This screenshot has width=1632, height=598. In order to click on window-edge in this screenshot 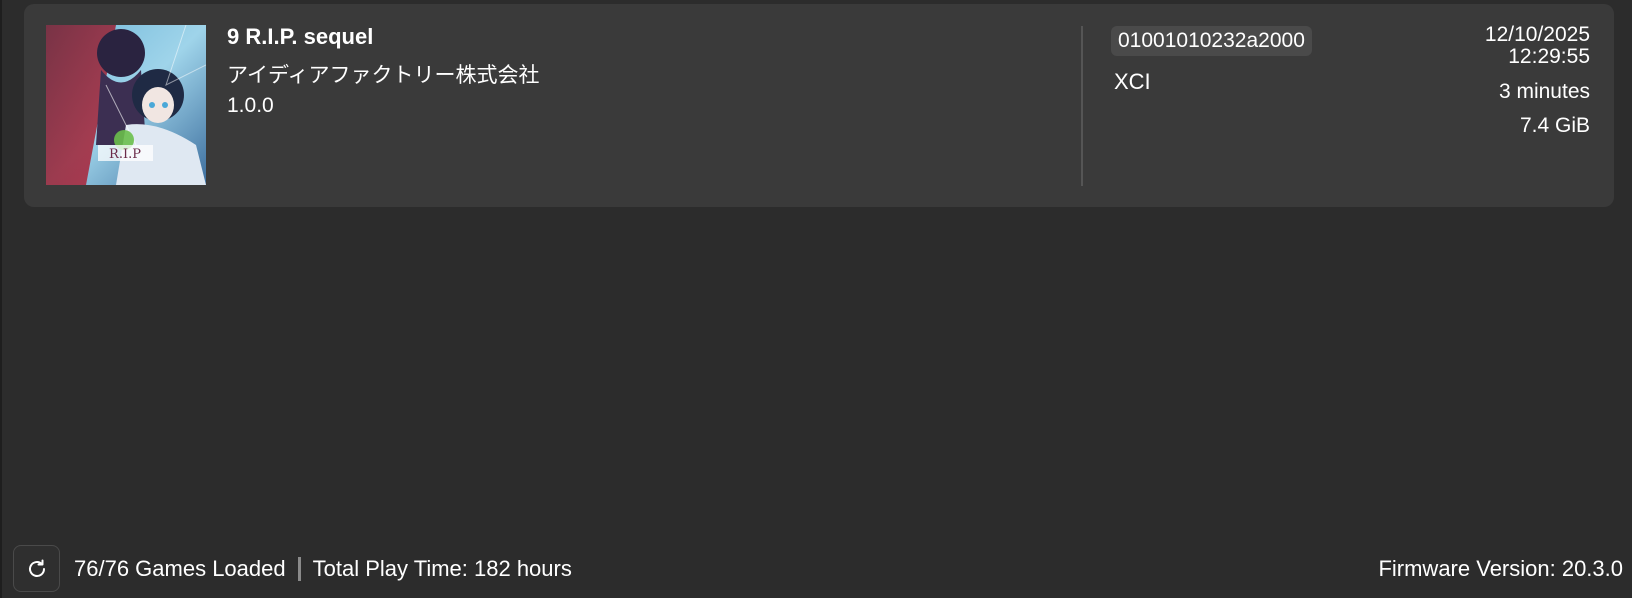, I will do `click(1, 299)`.